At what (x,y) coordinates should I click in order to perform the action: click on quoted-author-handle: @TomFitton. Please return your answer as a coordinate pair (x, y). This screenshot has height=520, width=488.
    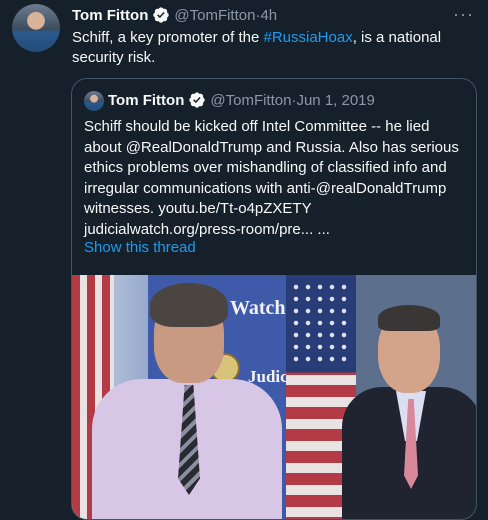
    Looking at the image, I should click on (251, 100).